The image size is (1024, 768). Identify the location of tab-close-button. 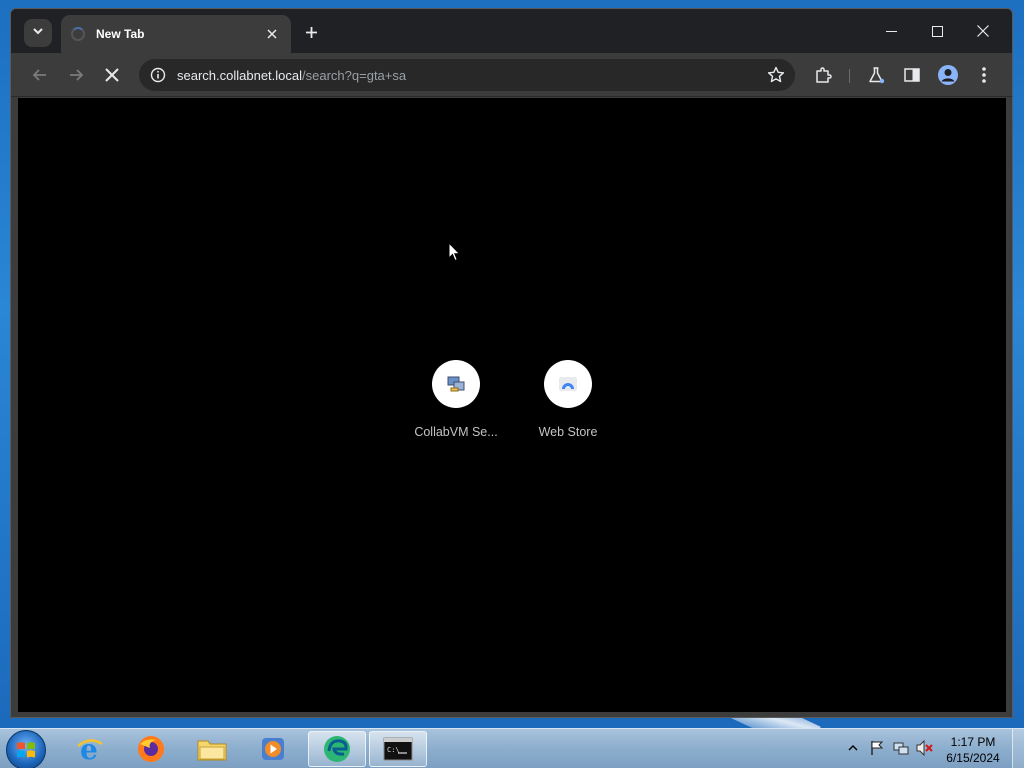
(272, 34).